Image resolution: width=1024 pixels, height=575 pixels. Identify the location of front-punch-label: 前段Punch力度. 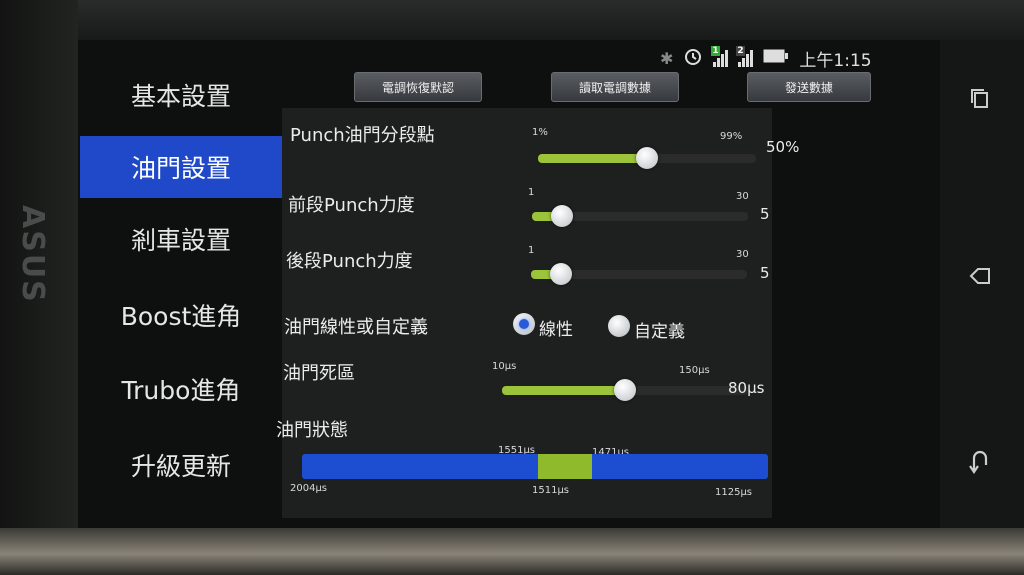
(351, 205).